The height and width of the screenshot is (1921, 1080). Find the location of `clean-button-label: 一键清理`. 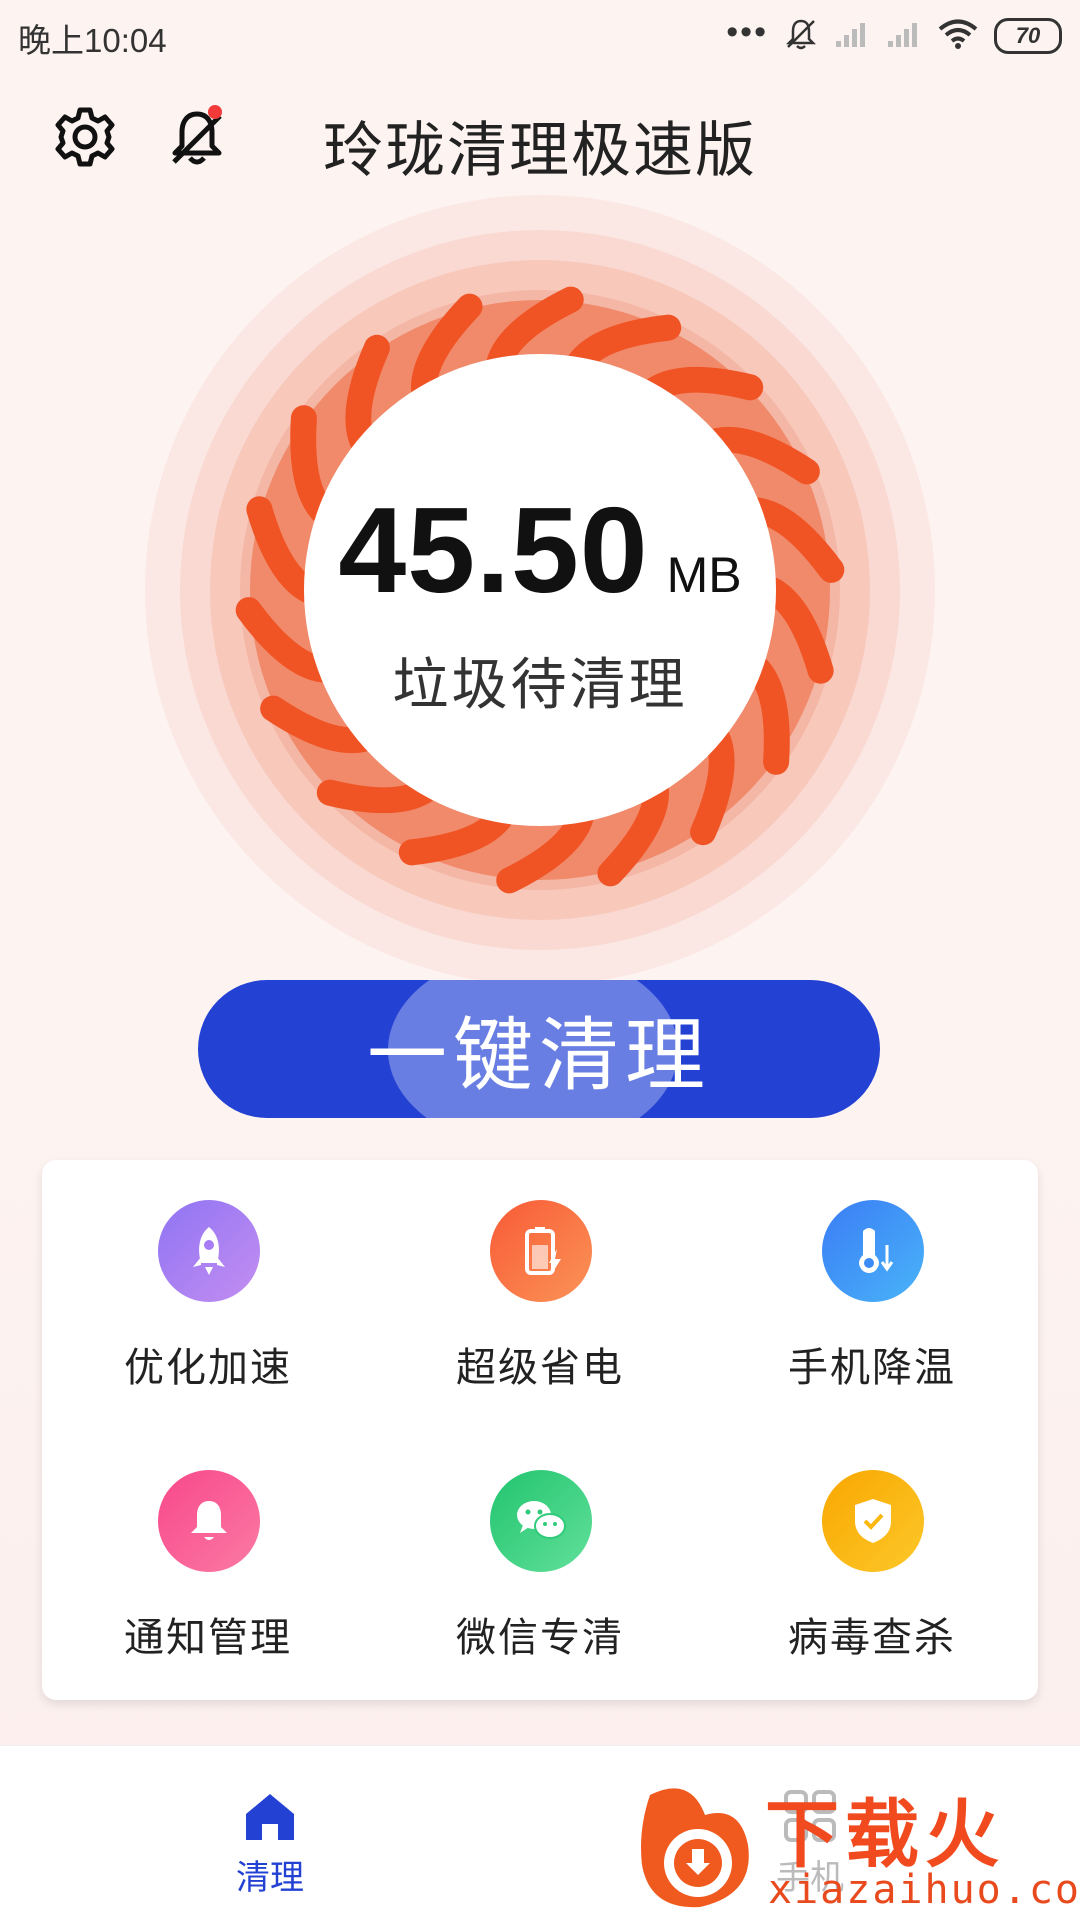

clean-button-label: 一键清理 is located at coordinates (539, 1055).